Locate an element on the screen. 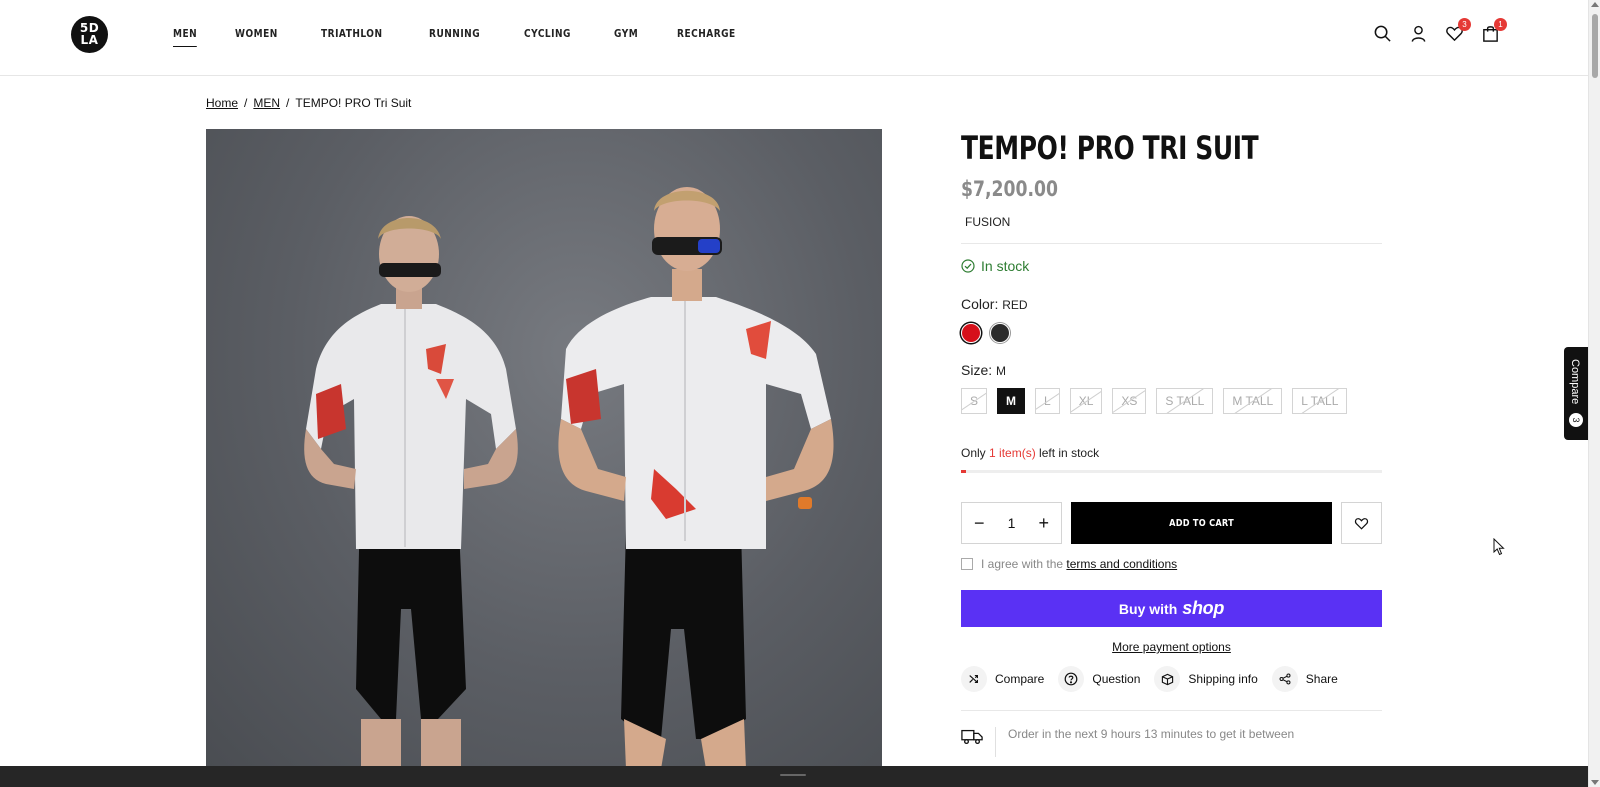  brand-logo: 5D LA is located at coordinates (89, 34).